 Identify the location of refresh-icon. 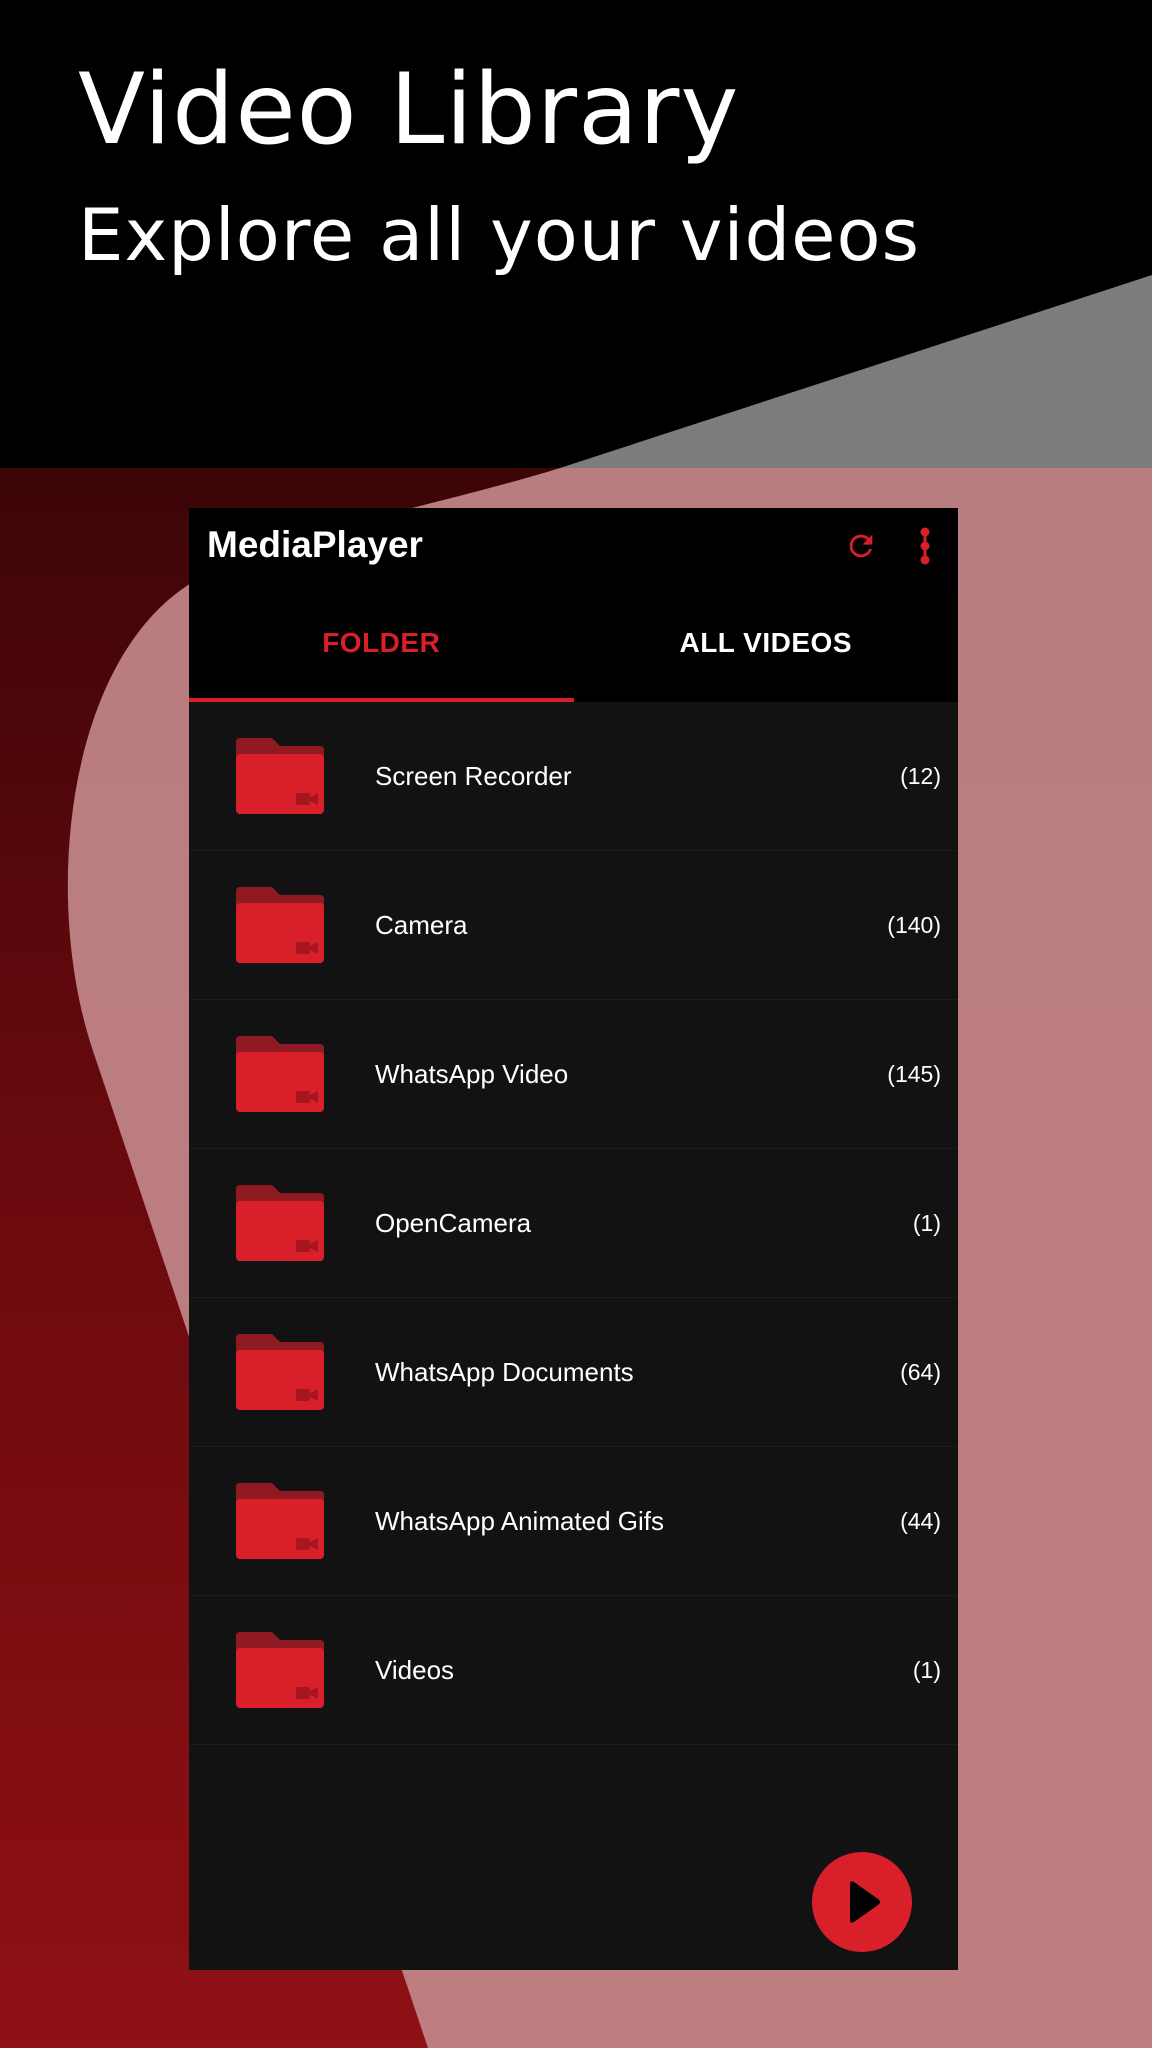
(861, 546).